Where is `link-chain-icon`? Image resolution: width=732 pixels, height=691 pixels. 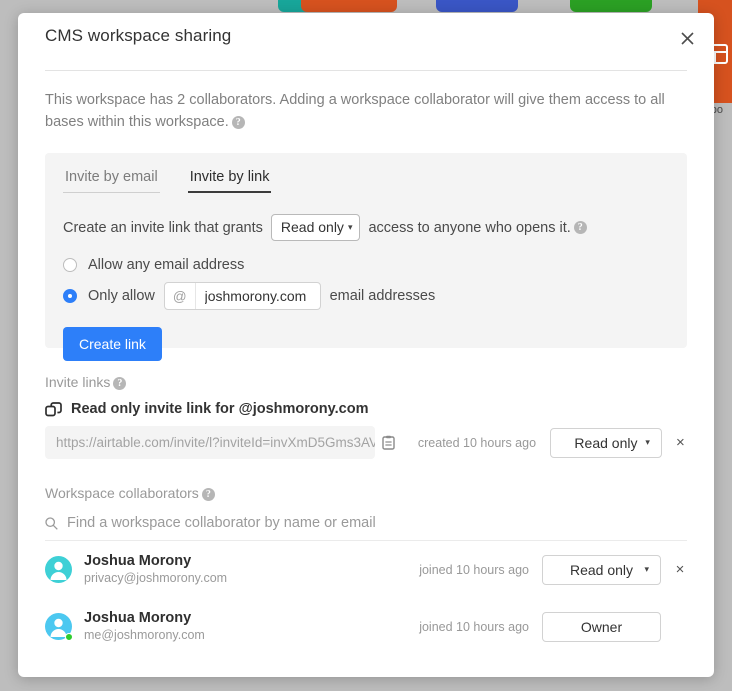 link-chain-icon is located at coordinates (53, 408).